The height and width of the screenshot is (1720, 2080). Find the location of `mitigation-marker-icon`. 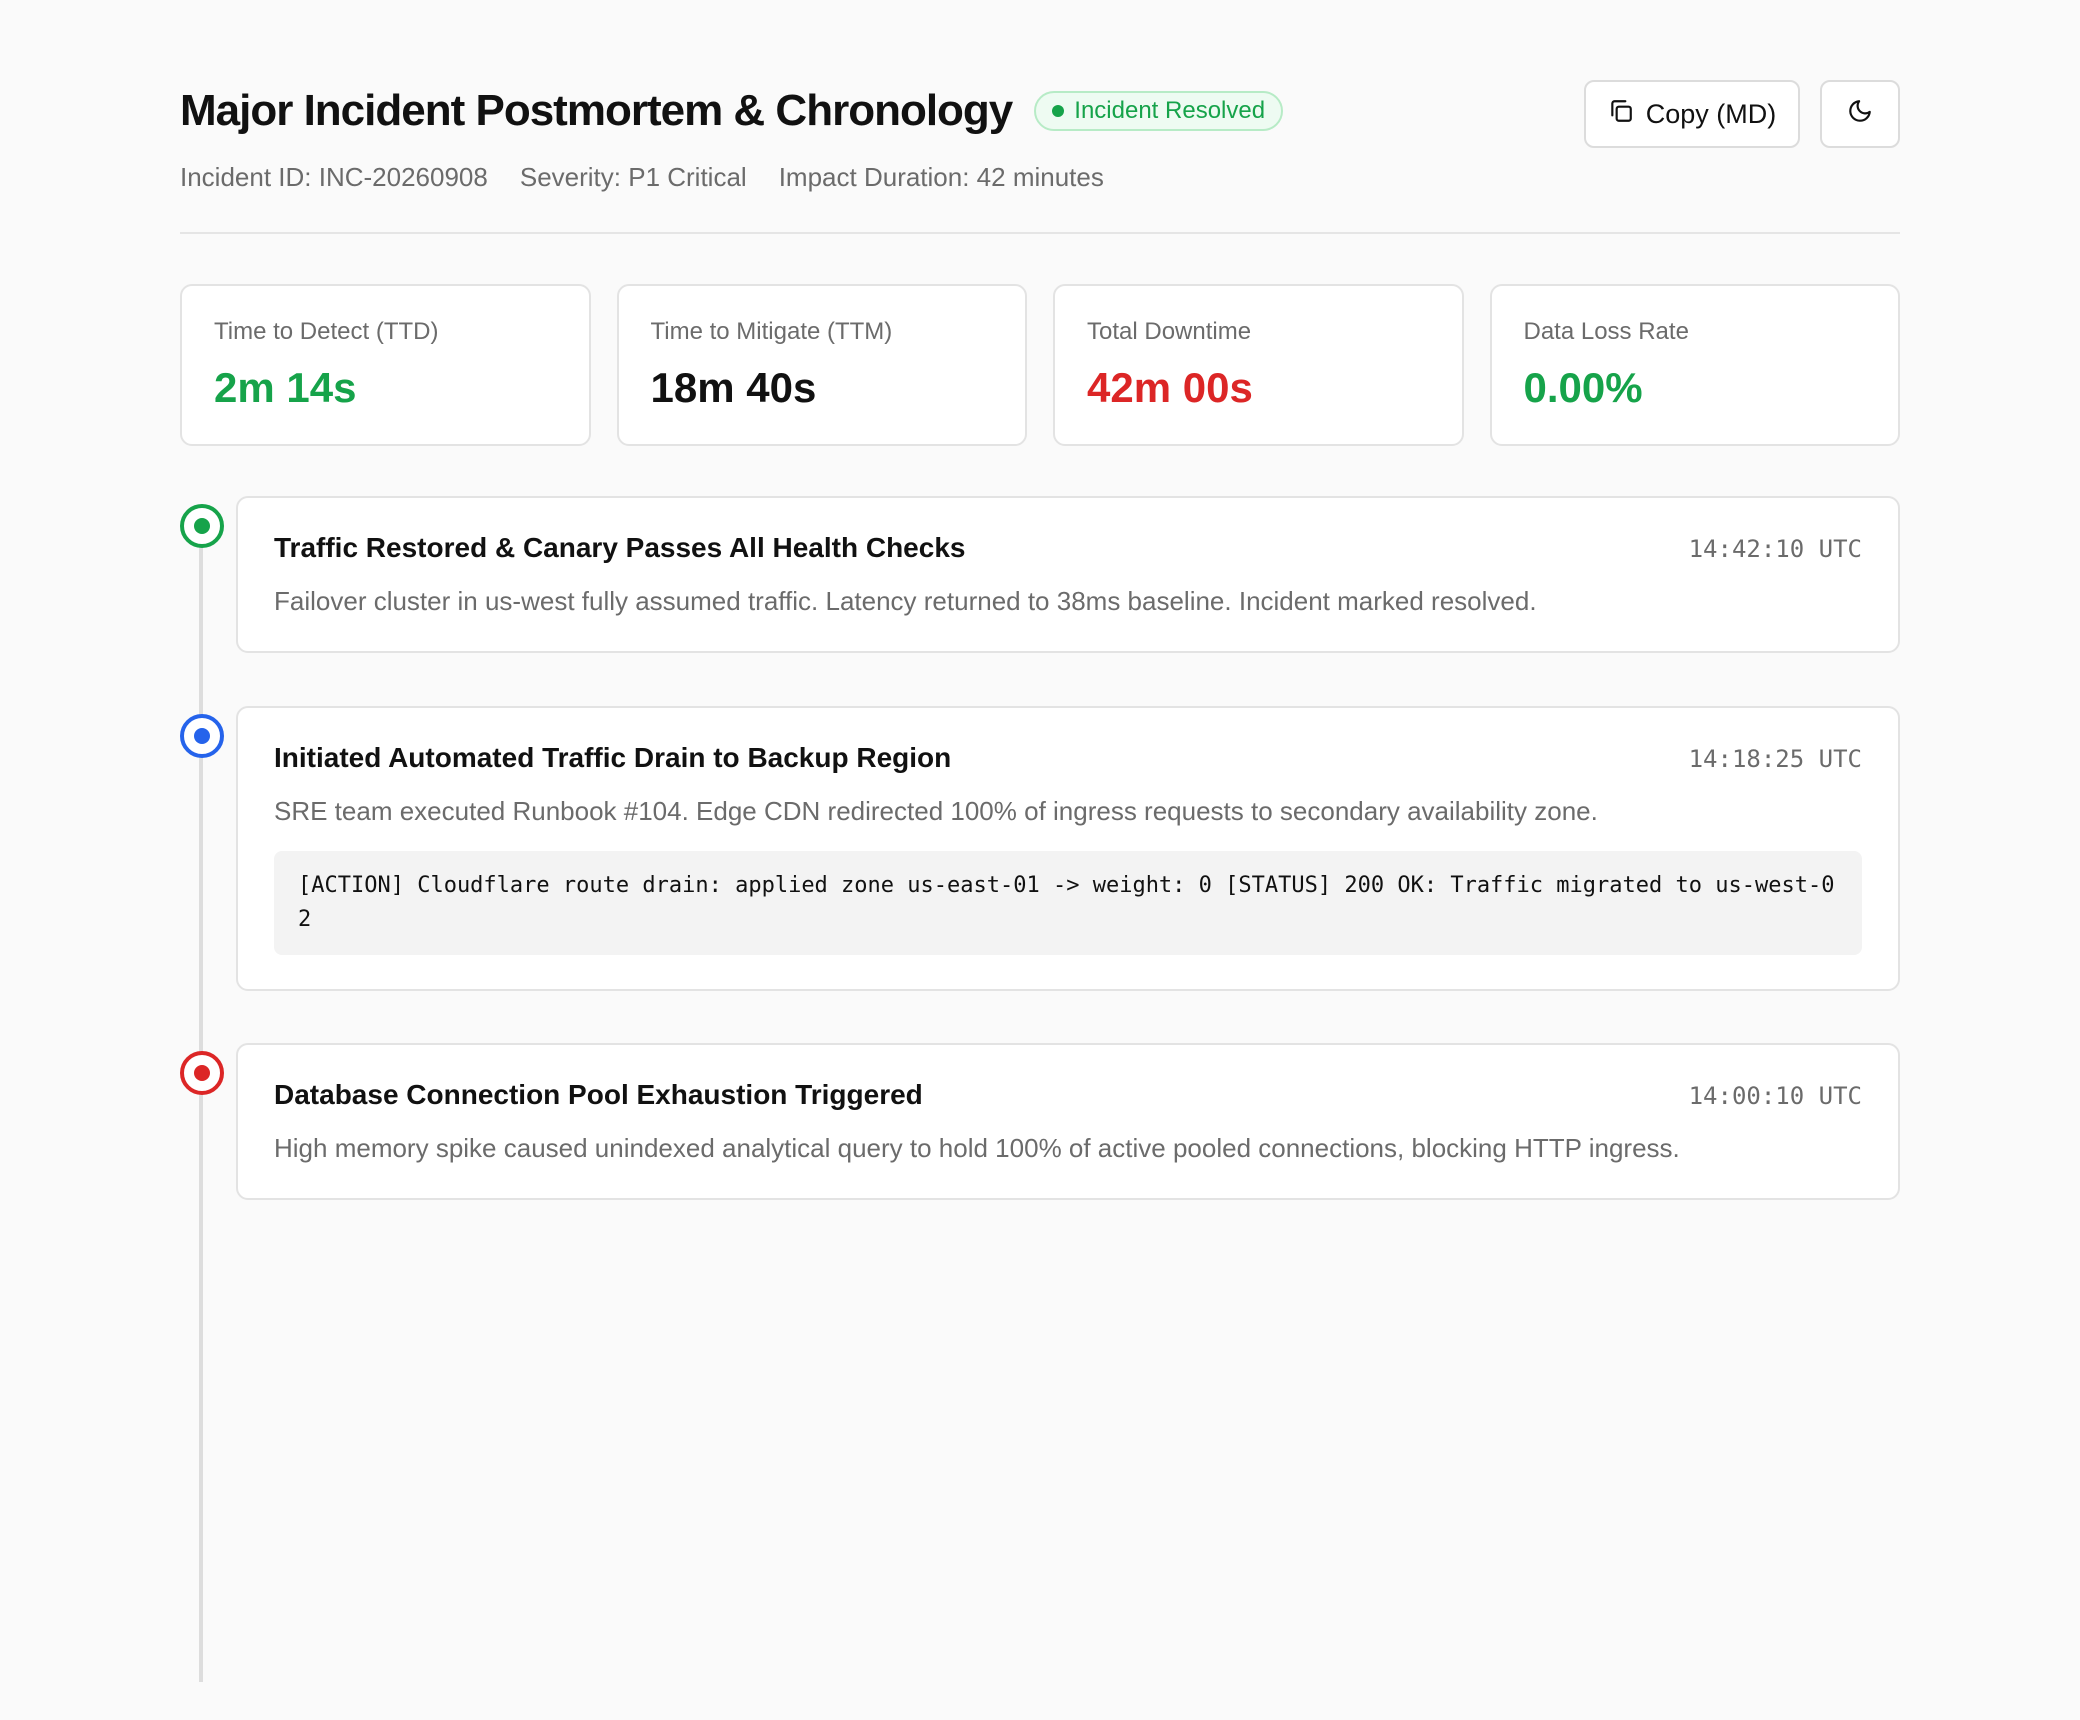

mitigation-marker-icon is located at coordinates (202, 736).